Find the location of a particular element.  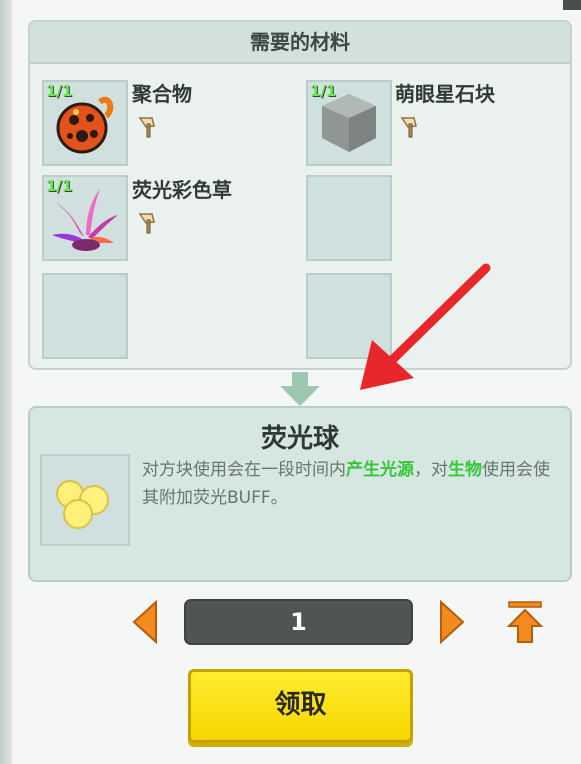

desc-highlight: 生物 is located at coordinates (465, 470).